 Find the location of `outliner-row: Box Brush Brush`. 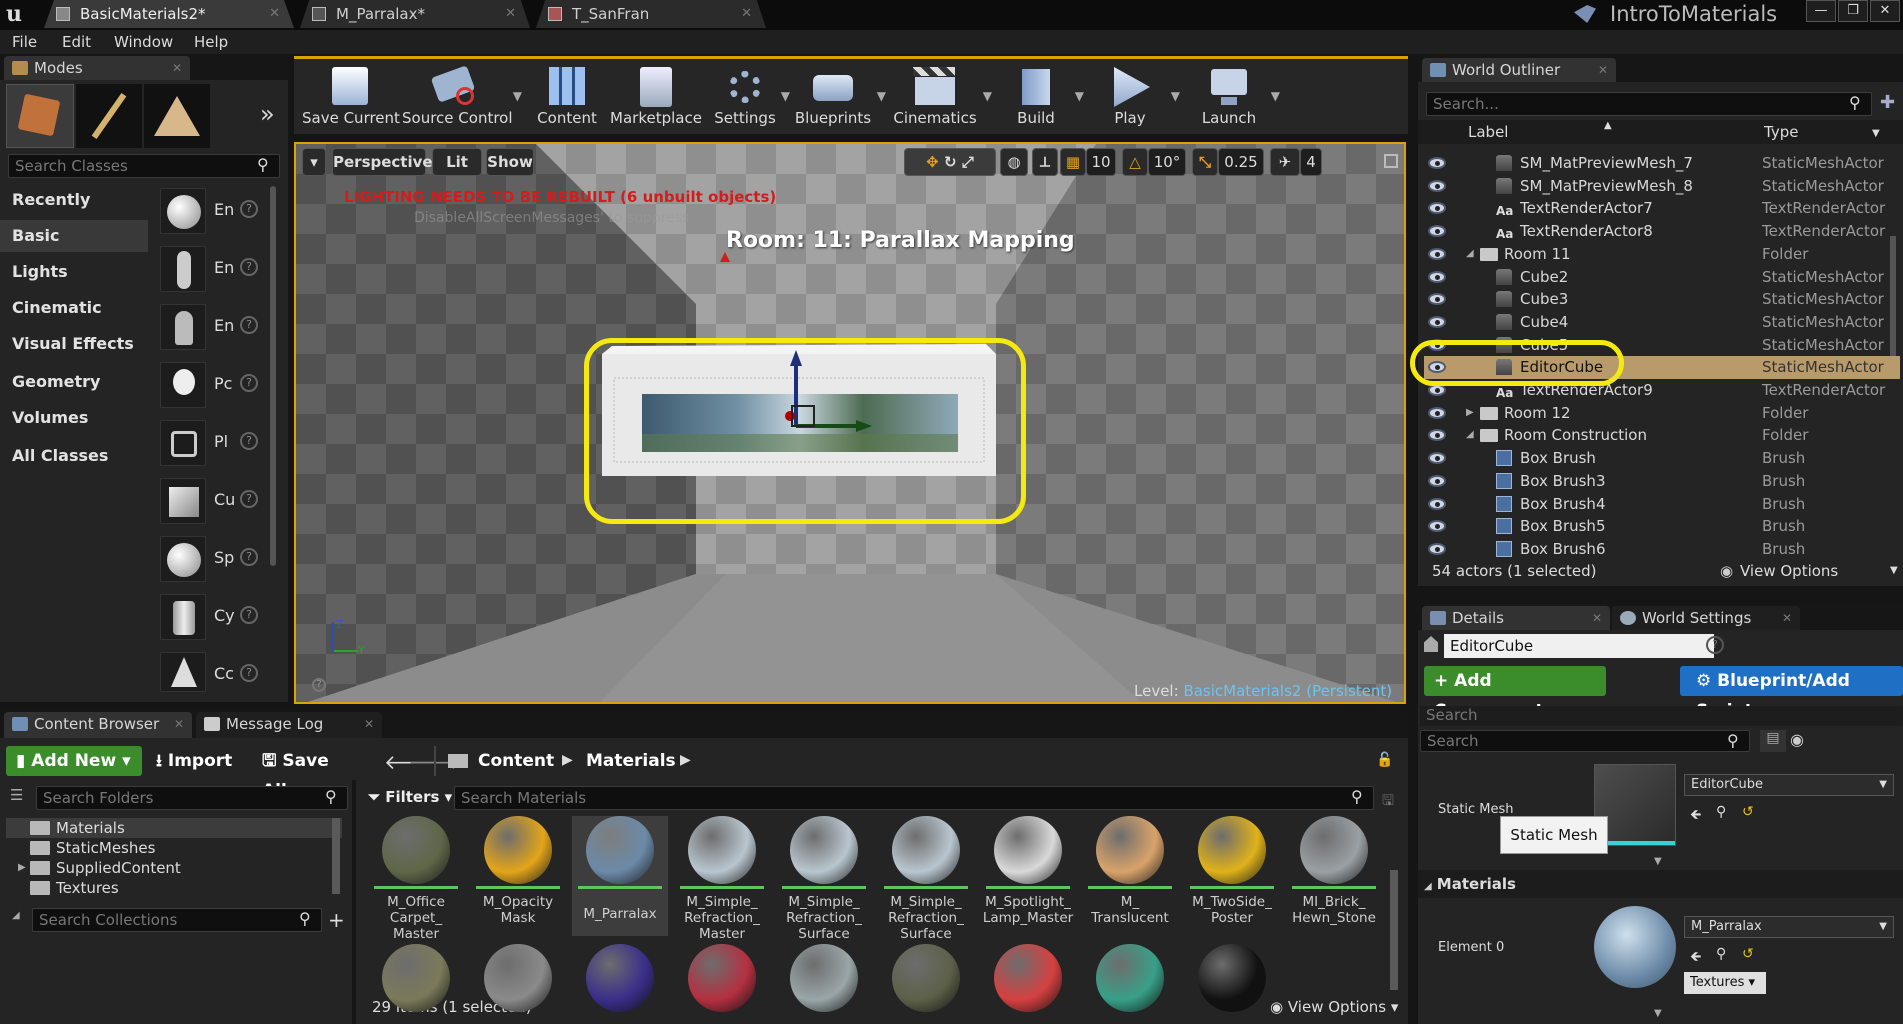

outliner-row: Box Brush Brush is located at coordinates (1662, 458).